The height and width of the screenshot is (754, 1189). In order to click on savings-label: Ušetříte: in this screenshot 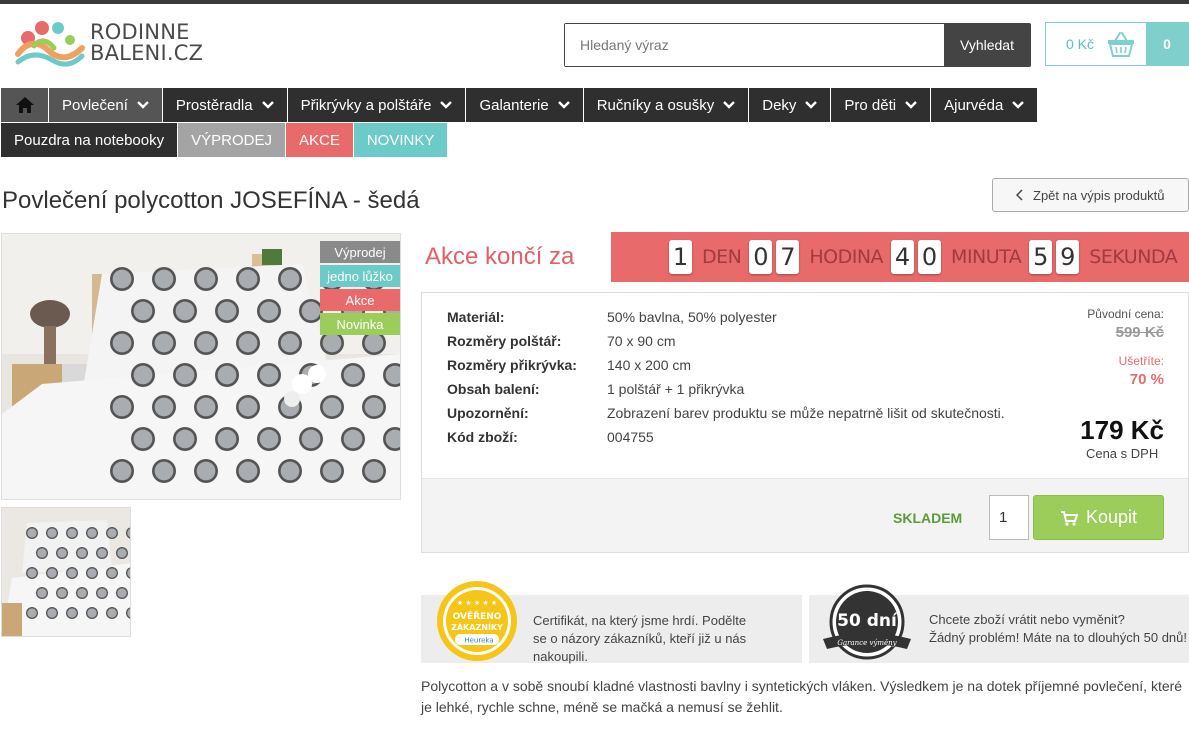, I will do `click(1141, 361)`.